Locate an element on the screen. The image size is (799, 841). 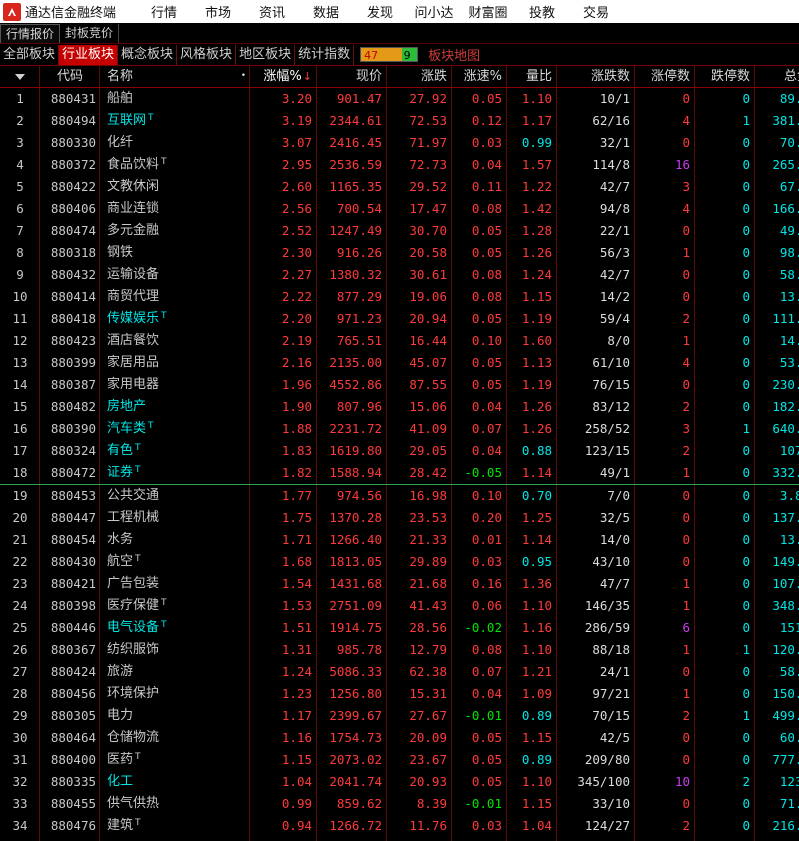
cell-speed: 0.05 is located at coordinates (486, 230).